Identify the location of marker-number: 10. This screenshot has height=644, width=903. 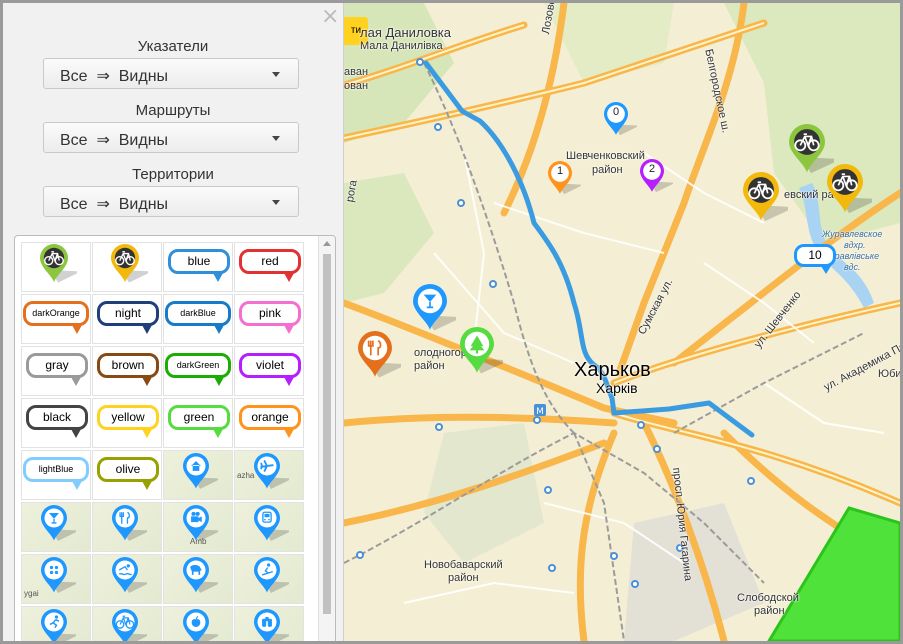
(815, 255).